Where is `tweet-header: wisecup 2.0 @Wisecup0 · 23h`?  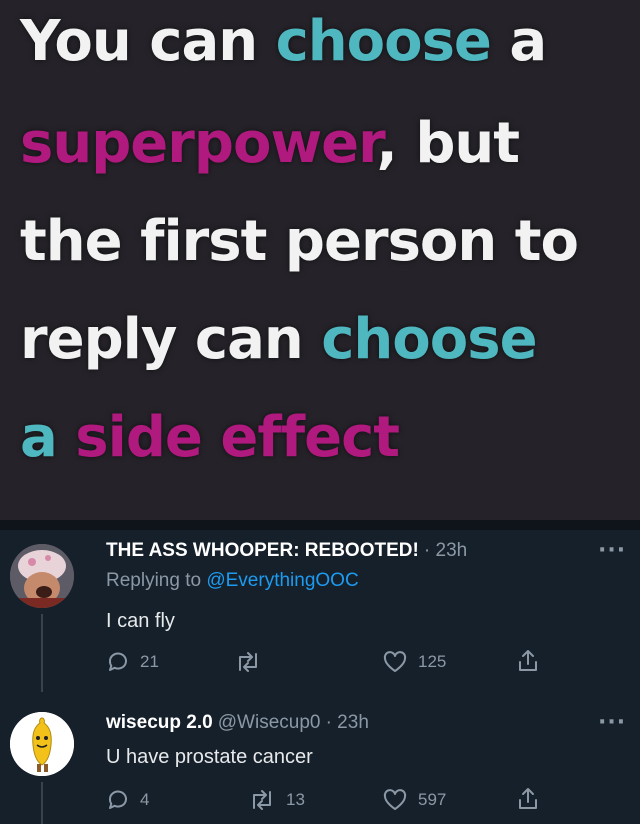
tweet-header: wisecup 2.0 @Wisecup0 · 23h is located at coordinates (237, 723).